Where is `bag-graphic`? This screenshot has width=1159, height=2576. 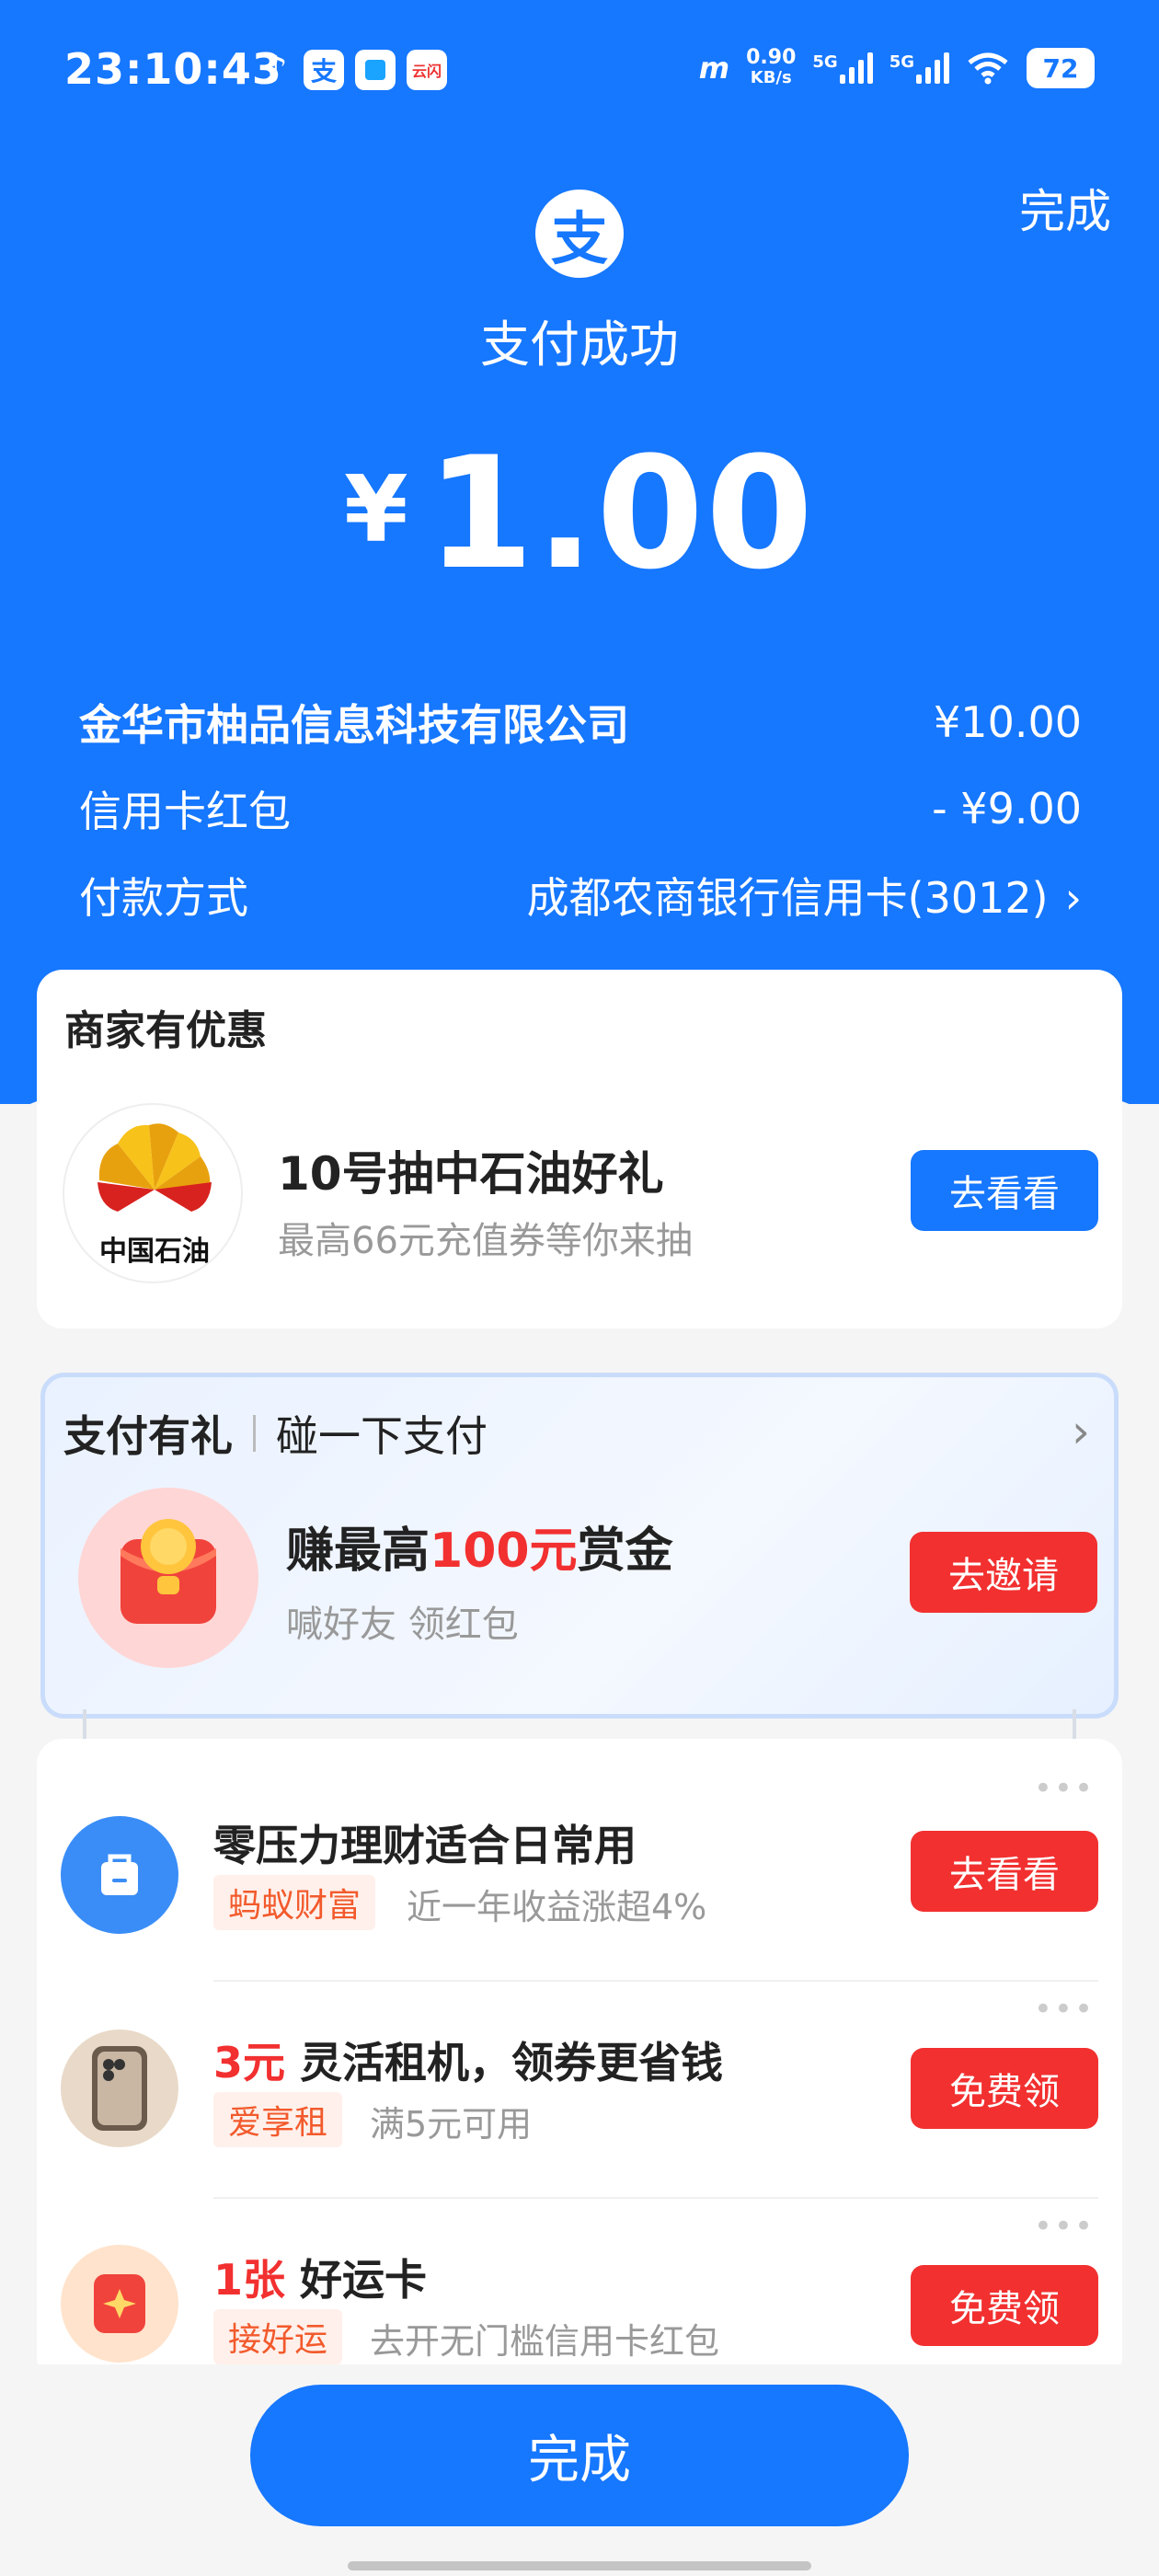 bag-graphic is located at coordinates (119, 1874).